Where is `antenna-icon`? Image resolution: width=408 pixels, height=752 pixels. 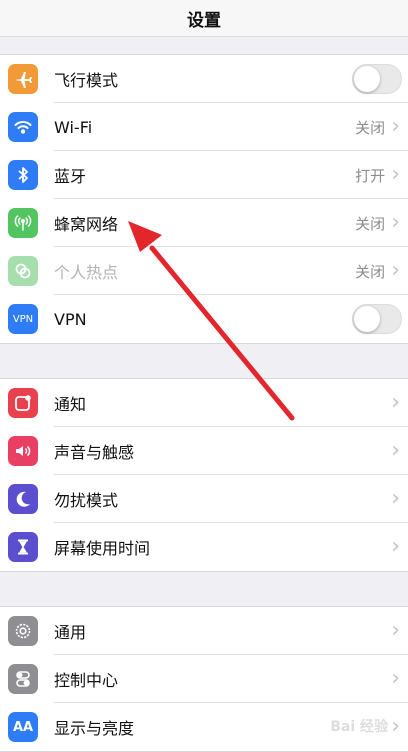
antenna-icon is located at coordinates (23, 223).